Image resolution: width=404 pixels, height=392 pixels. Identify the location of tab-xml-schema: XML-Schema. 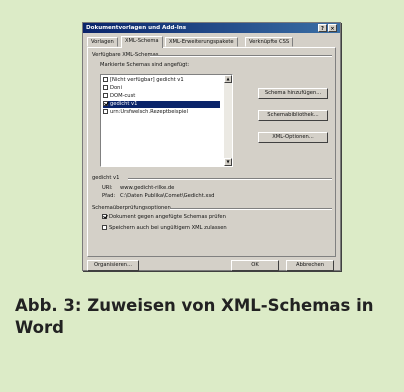
(142, 42).